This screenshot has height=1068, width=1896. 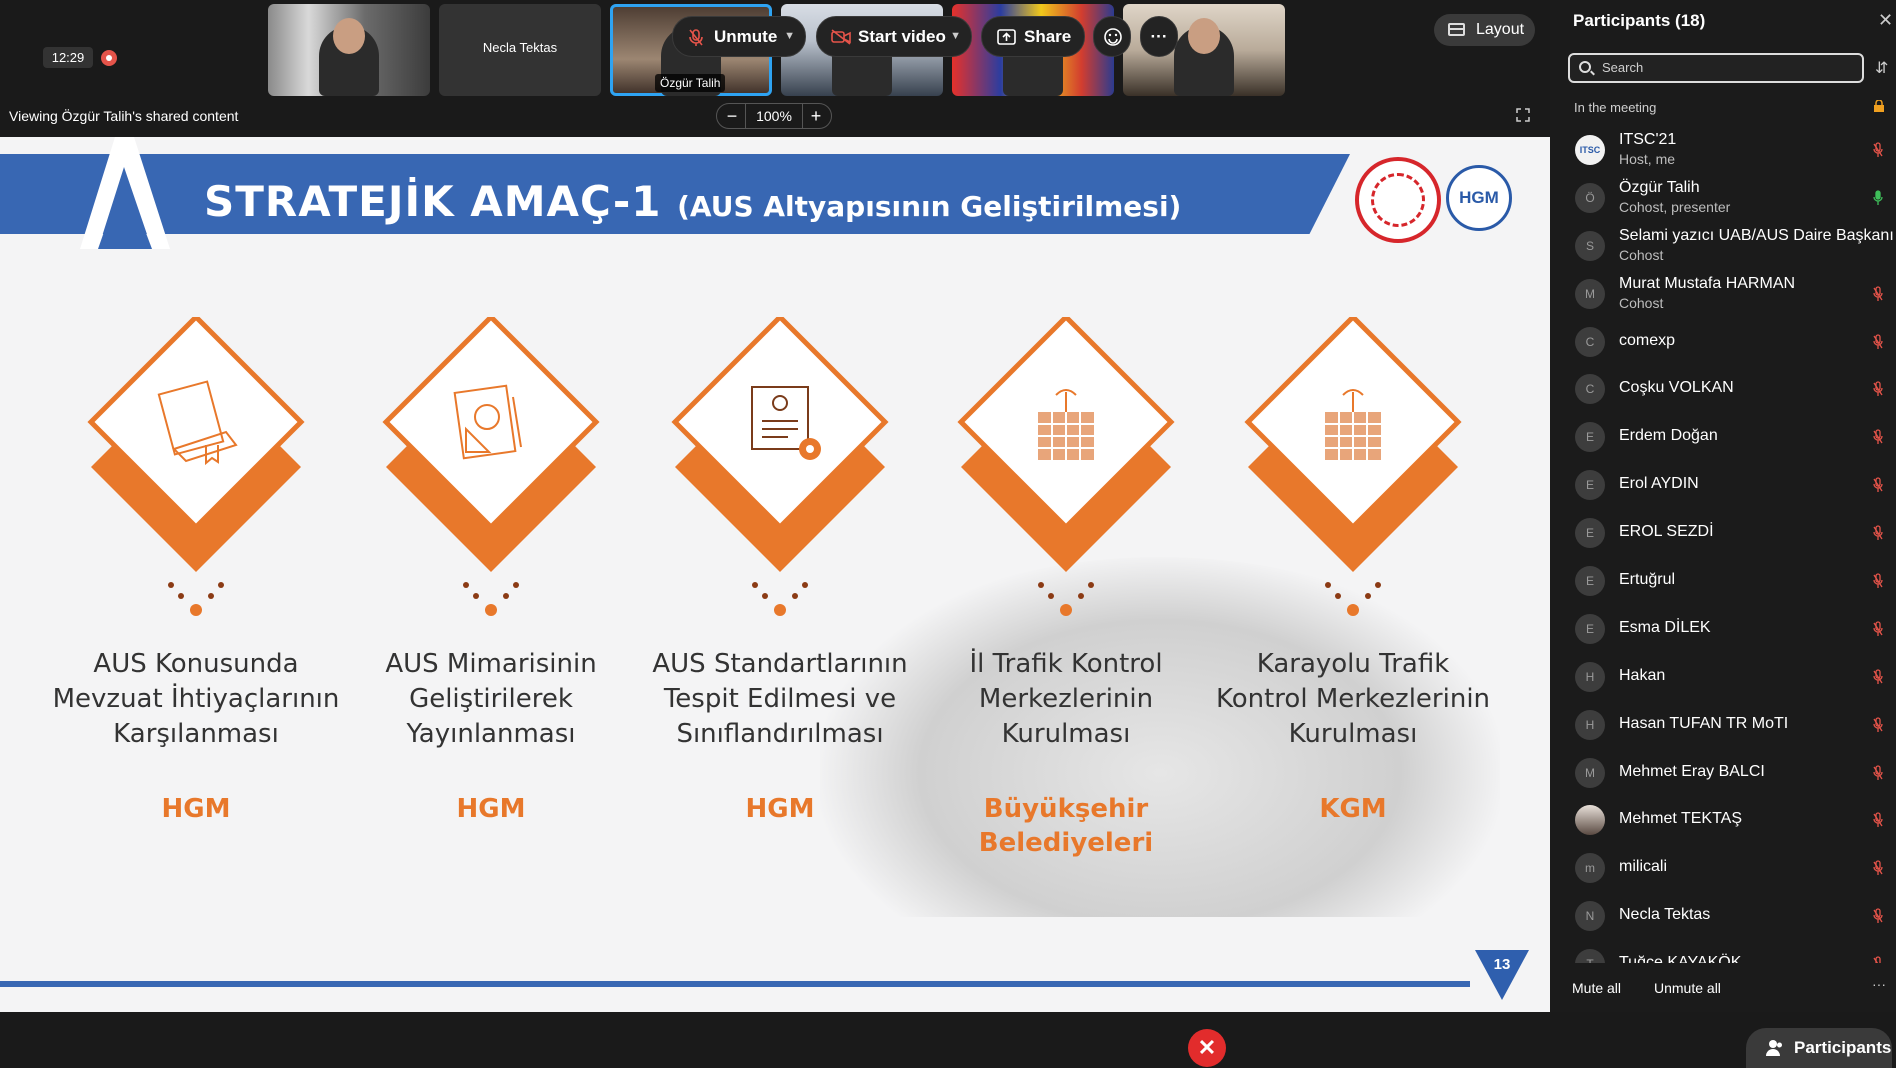 What do you see at coordinates (774, 116) in the screenshot?
I see `zoom-level: 100%` at bounding box center [774, 116].